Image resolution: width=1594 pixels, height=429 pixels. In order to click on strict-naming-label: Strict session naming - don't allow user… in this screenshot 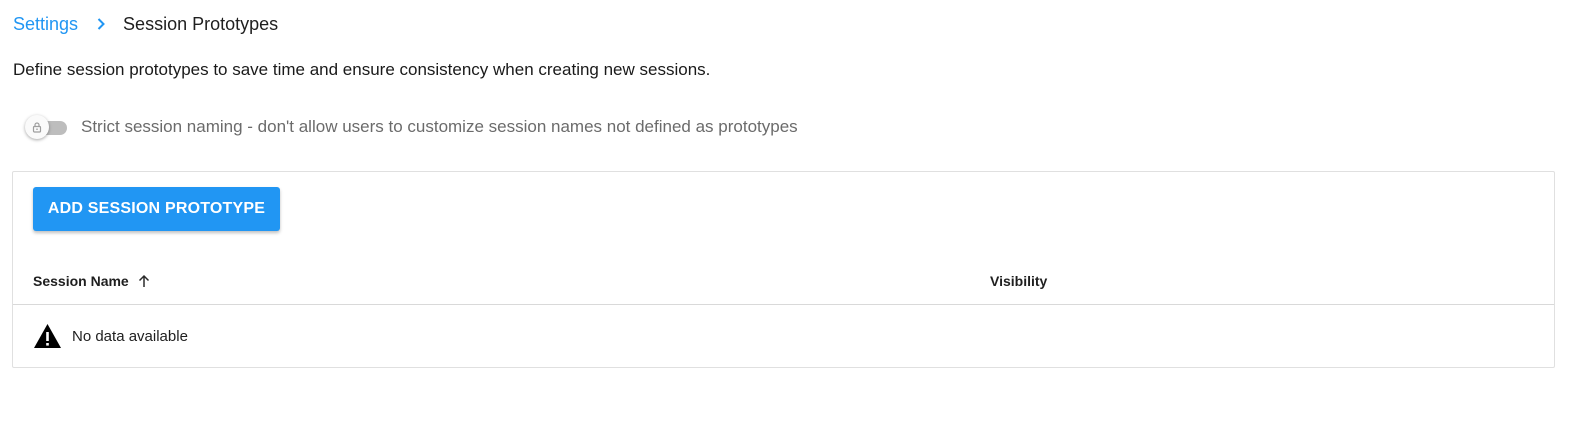, I will do `click(439, 126)`.